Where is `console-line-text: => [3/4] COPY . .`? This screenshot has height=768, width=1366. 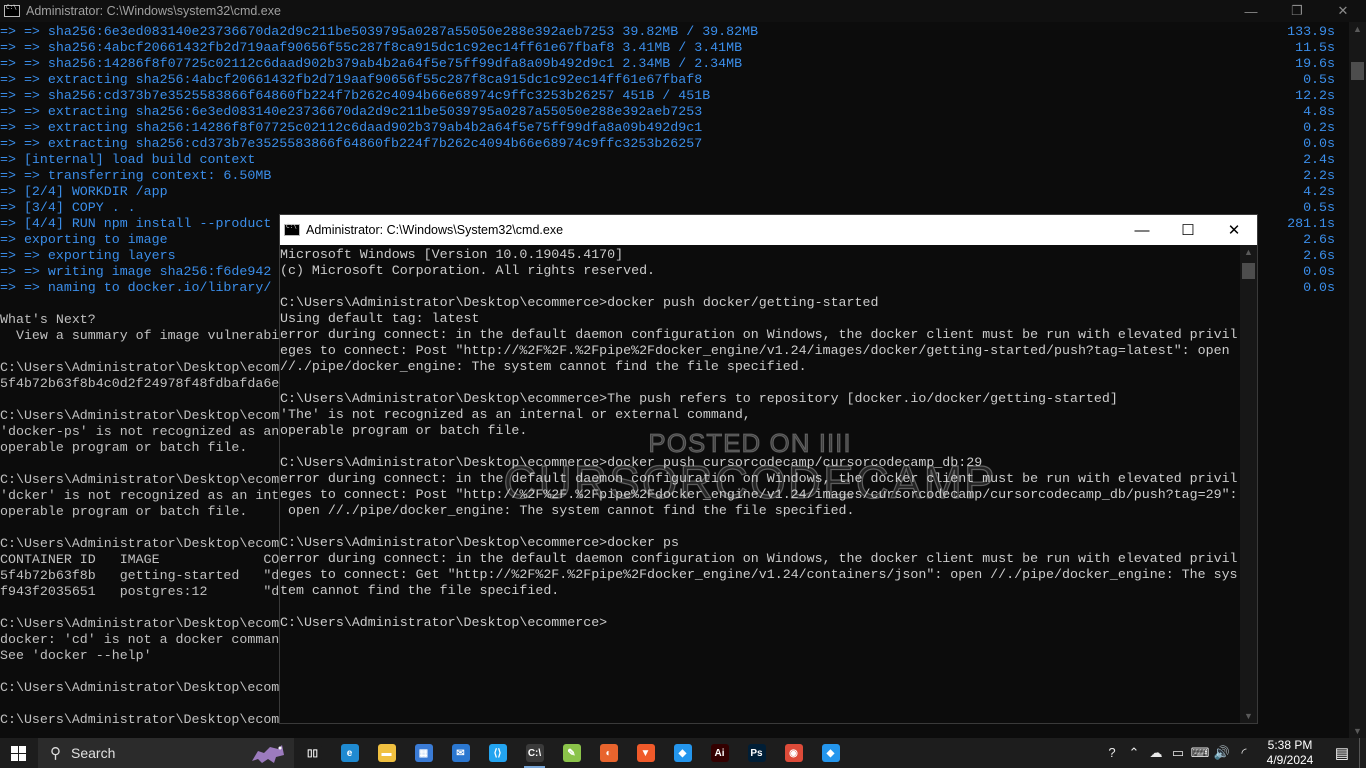 console-line-text: => [3/4] COPY . . is located at coordinates (68, 207).